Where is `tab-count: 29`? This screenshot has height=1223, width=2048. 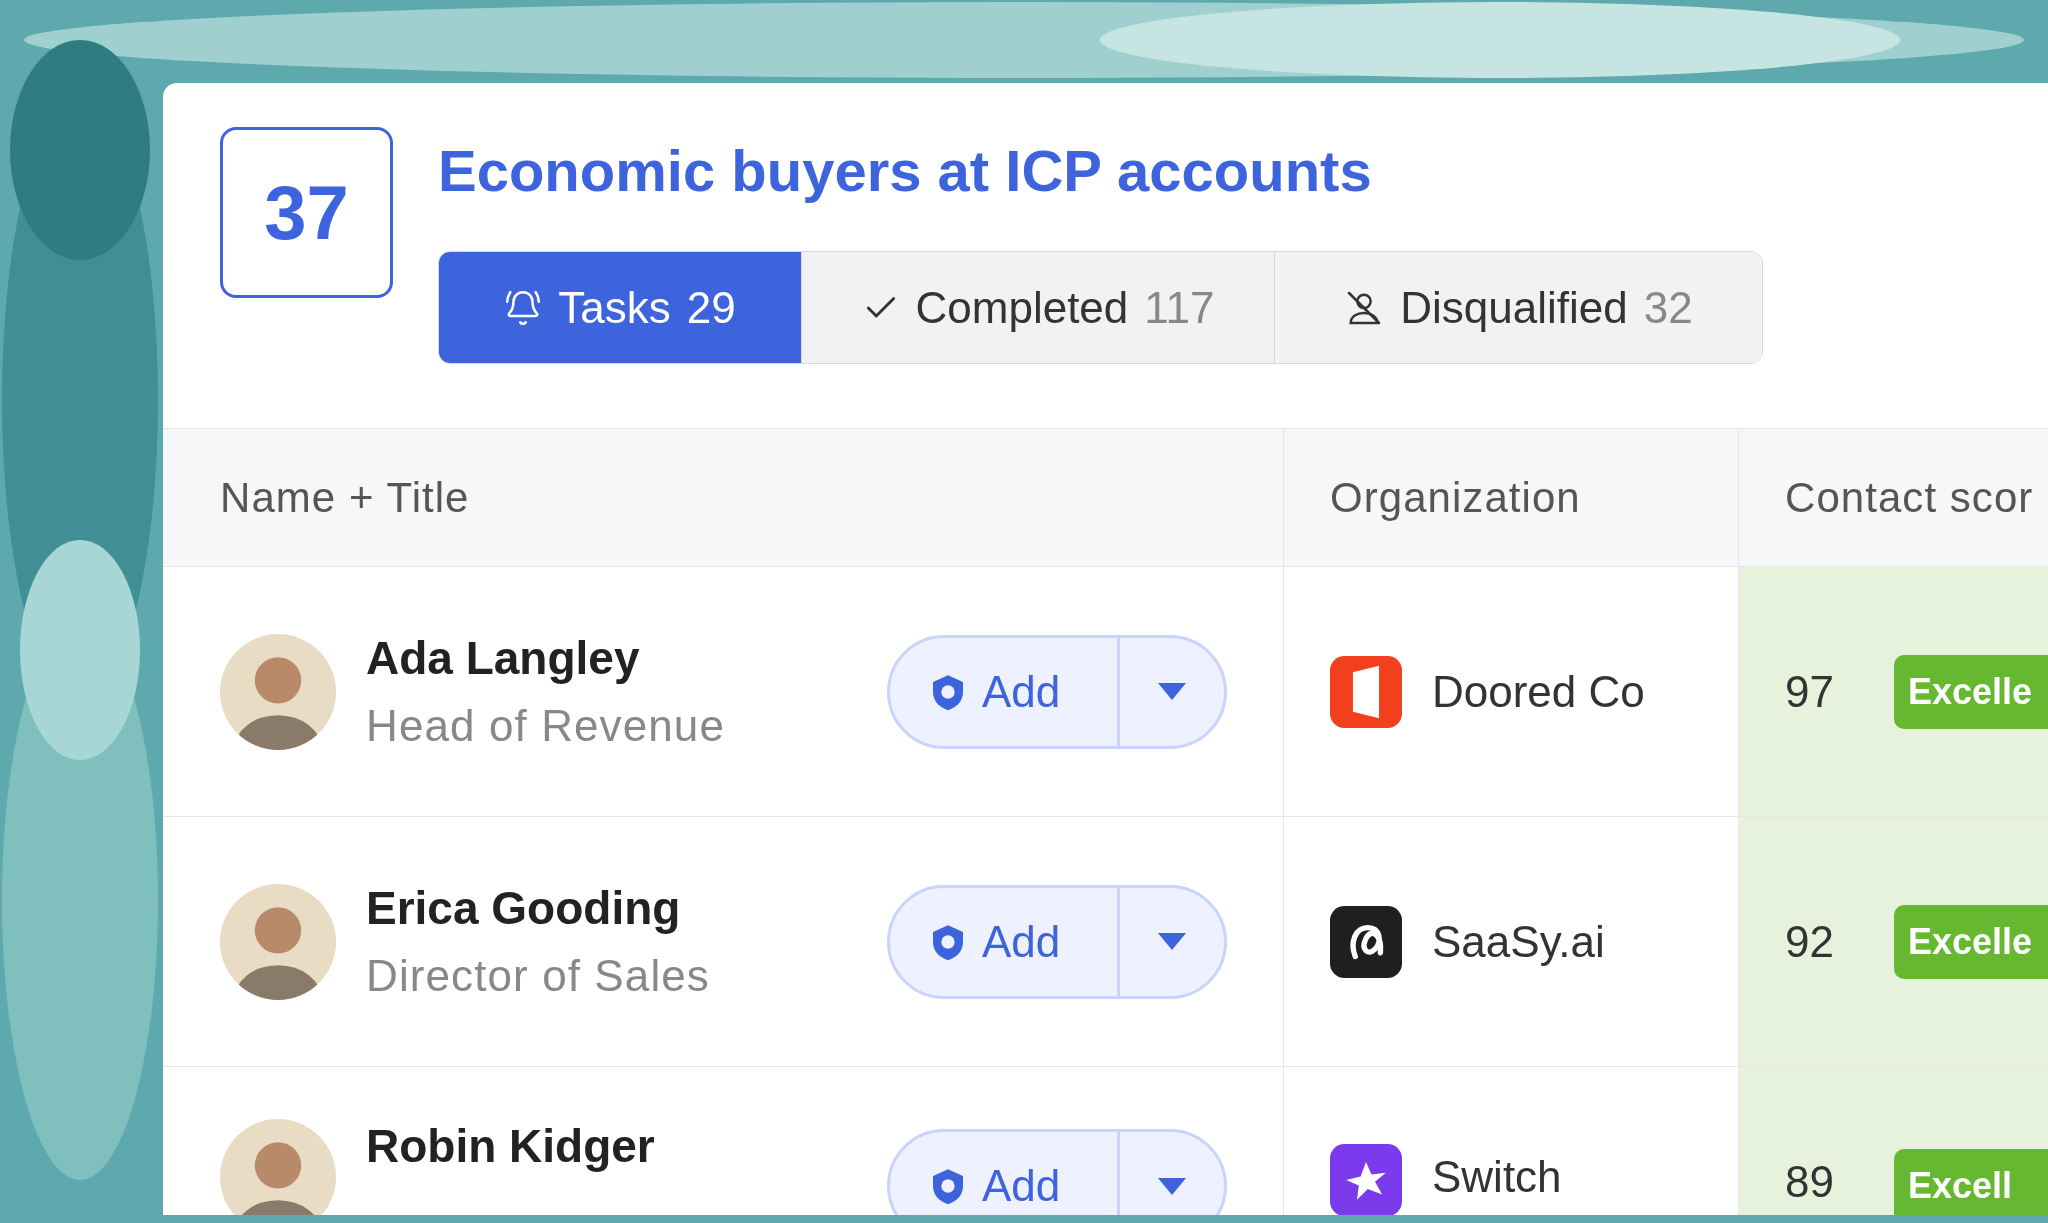
tab-count: 29 is located at coordinates (711, 307).